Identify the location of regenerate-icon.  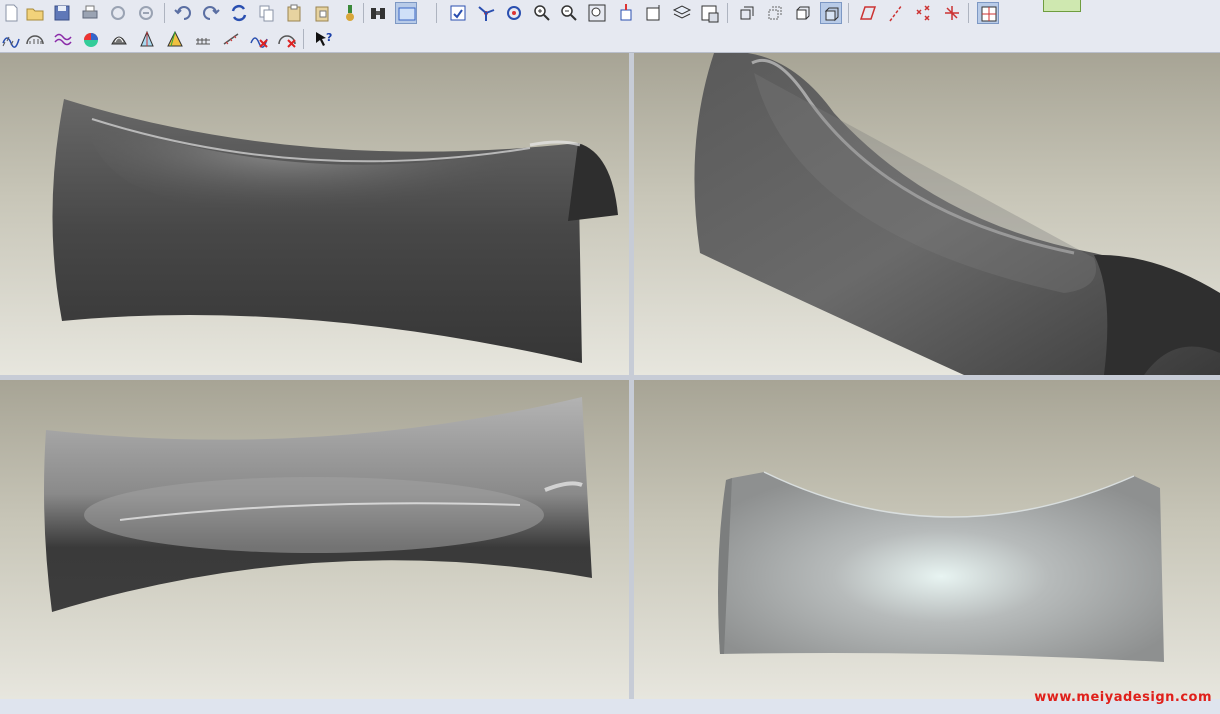
(239, 13).